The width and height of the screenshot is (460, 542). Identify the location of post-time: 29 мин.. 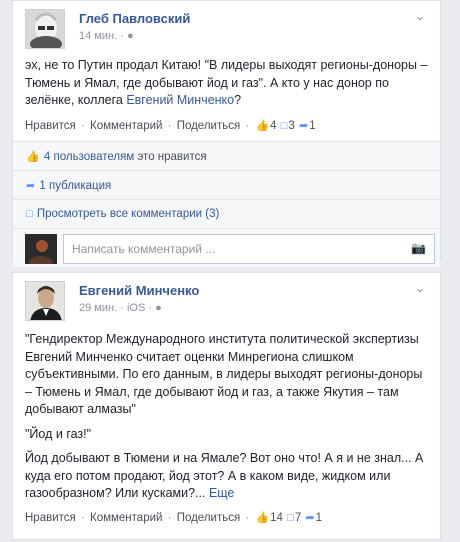
(98, 308).